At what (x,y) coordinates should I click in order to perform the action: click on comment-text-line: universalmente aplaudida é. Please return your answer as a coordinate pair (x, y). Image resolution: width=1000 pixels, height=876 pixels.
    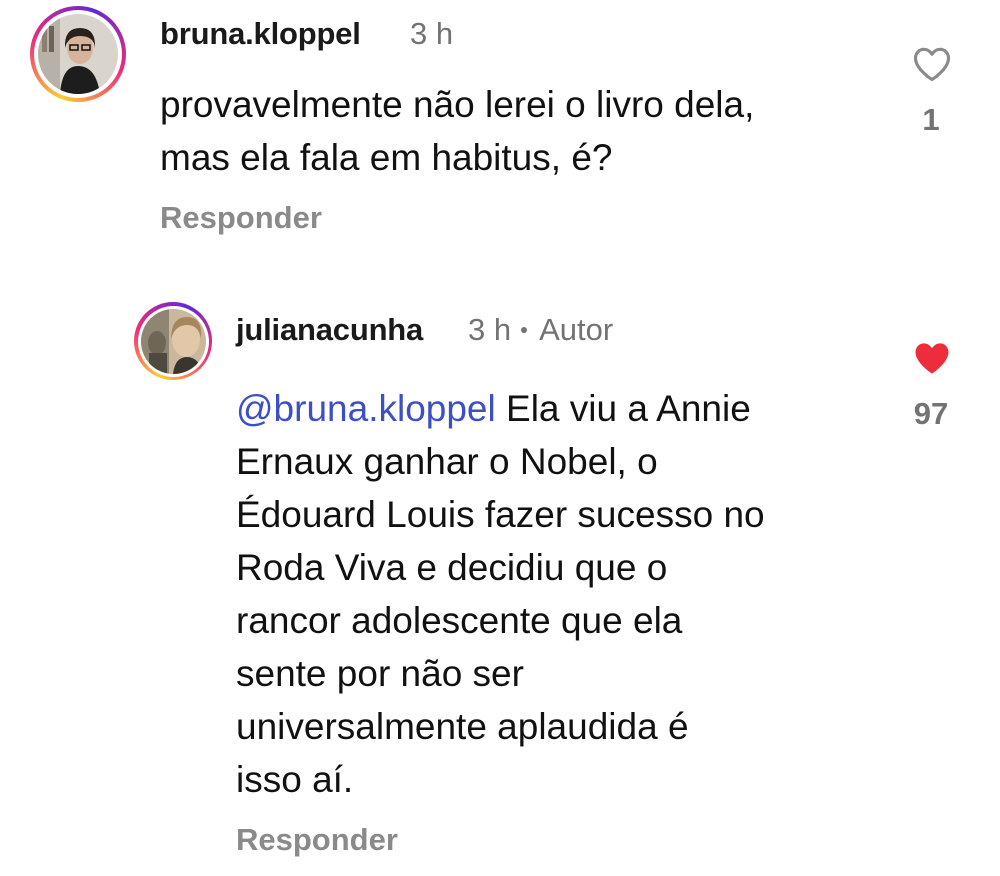
    Looking at the image, I should click on (462, 726).